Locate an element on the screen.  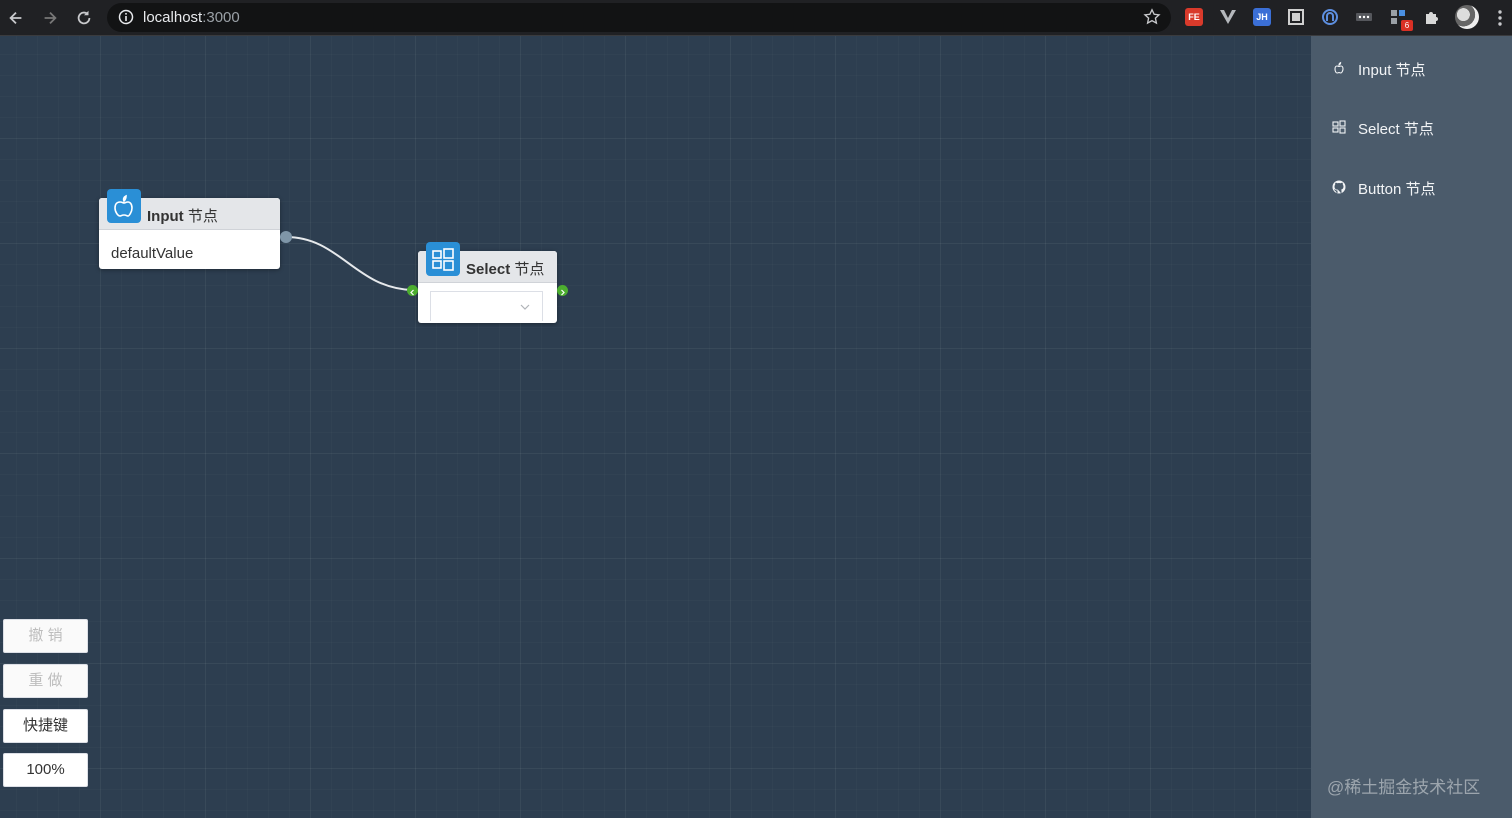
input-node-value: defaultValue is located at coordinates (152, 253).